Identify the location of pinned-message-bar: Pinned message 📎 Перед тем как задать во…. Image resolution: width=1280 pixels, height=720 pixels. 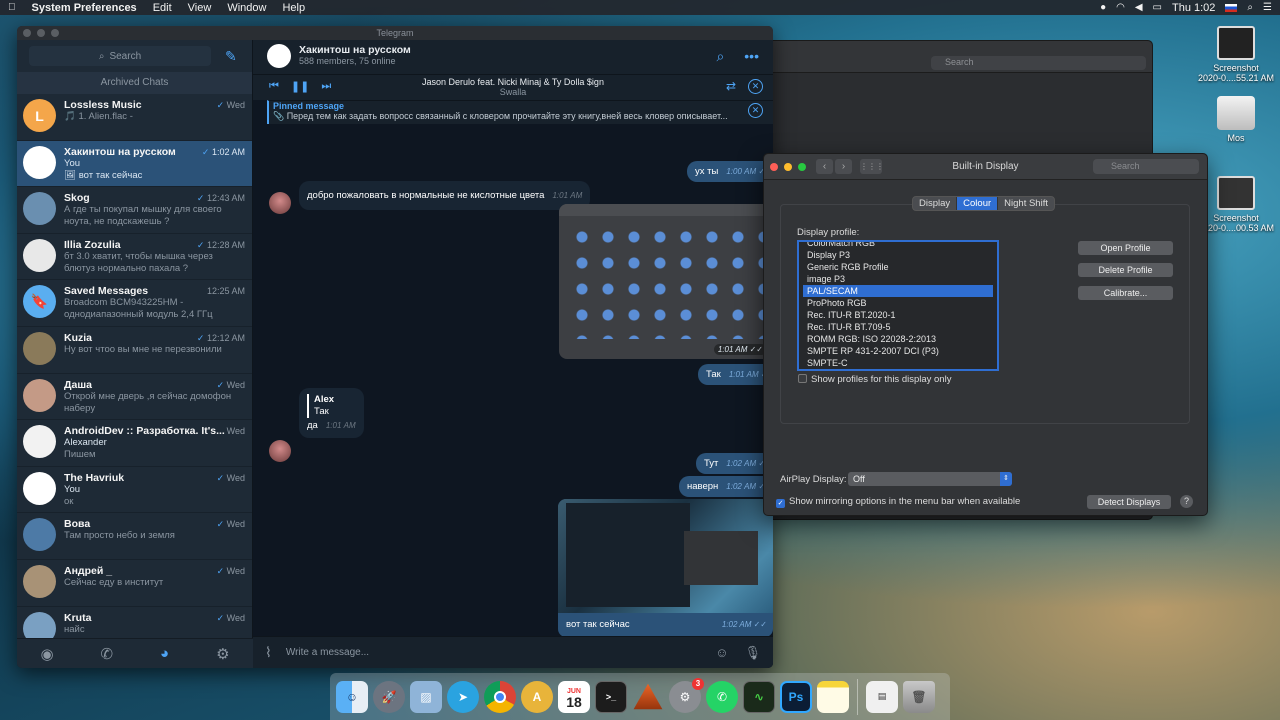
(520, 112).